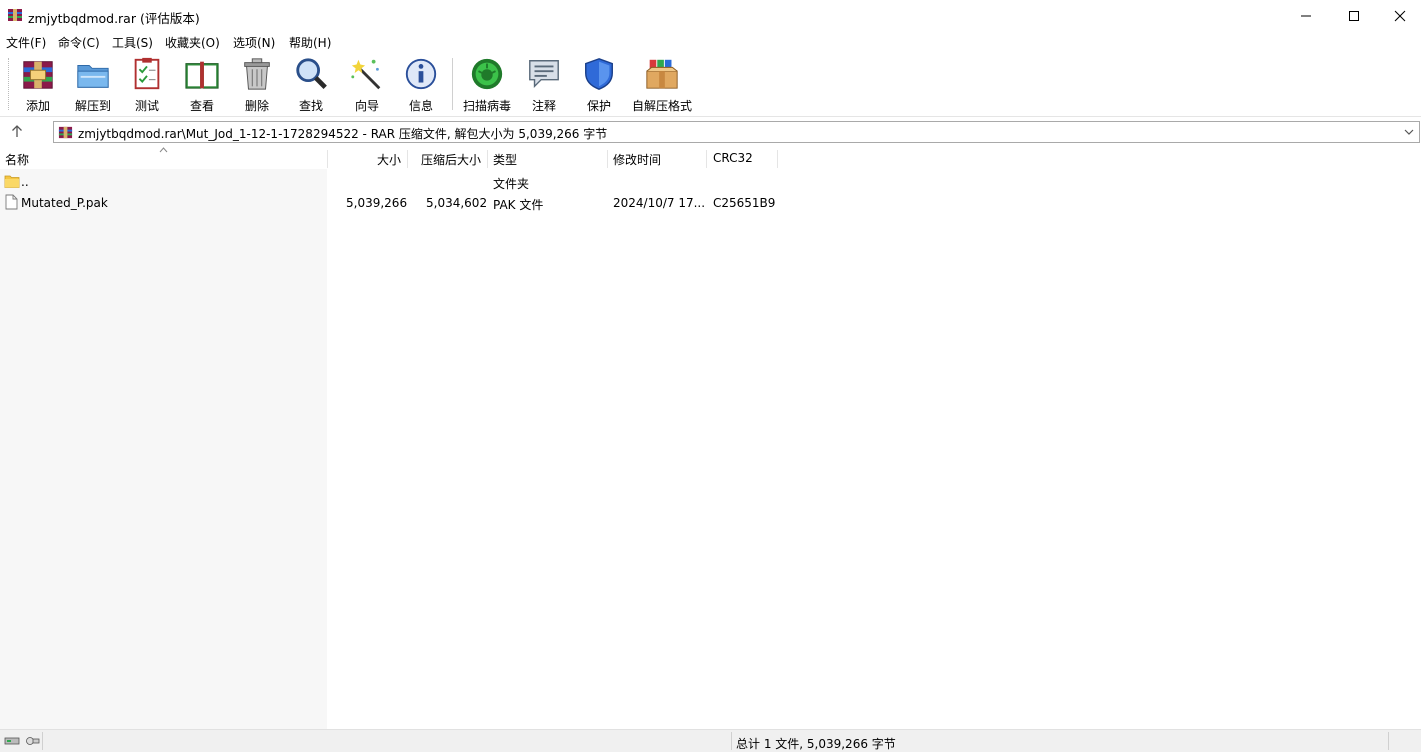 Image resolution: width=1421 pixels, height=752 pixels. I want to click on add-label: 添加, so click(37, 106).